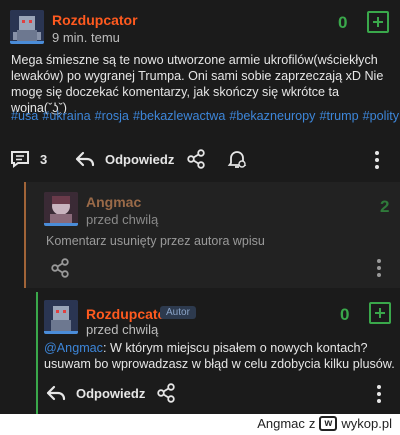 This screenshot has width=400, height=435. I want to click on watermark: Angmac z w wykop.pl, so click(324, 423).